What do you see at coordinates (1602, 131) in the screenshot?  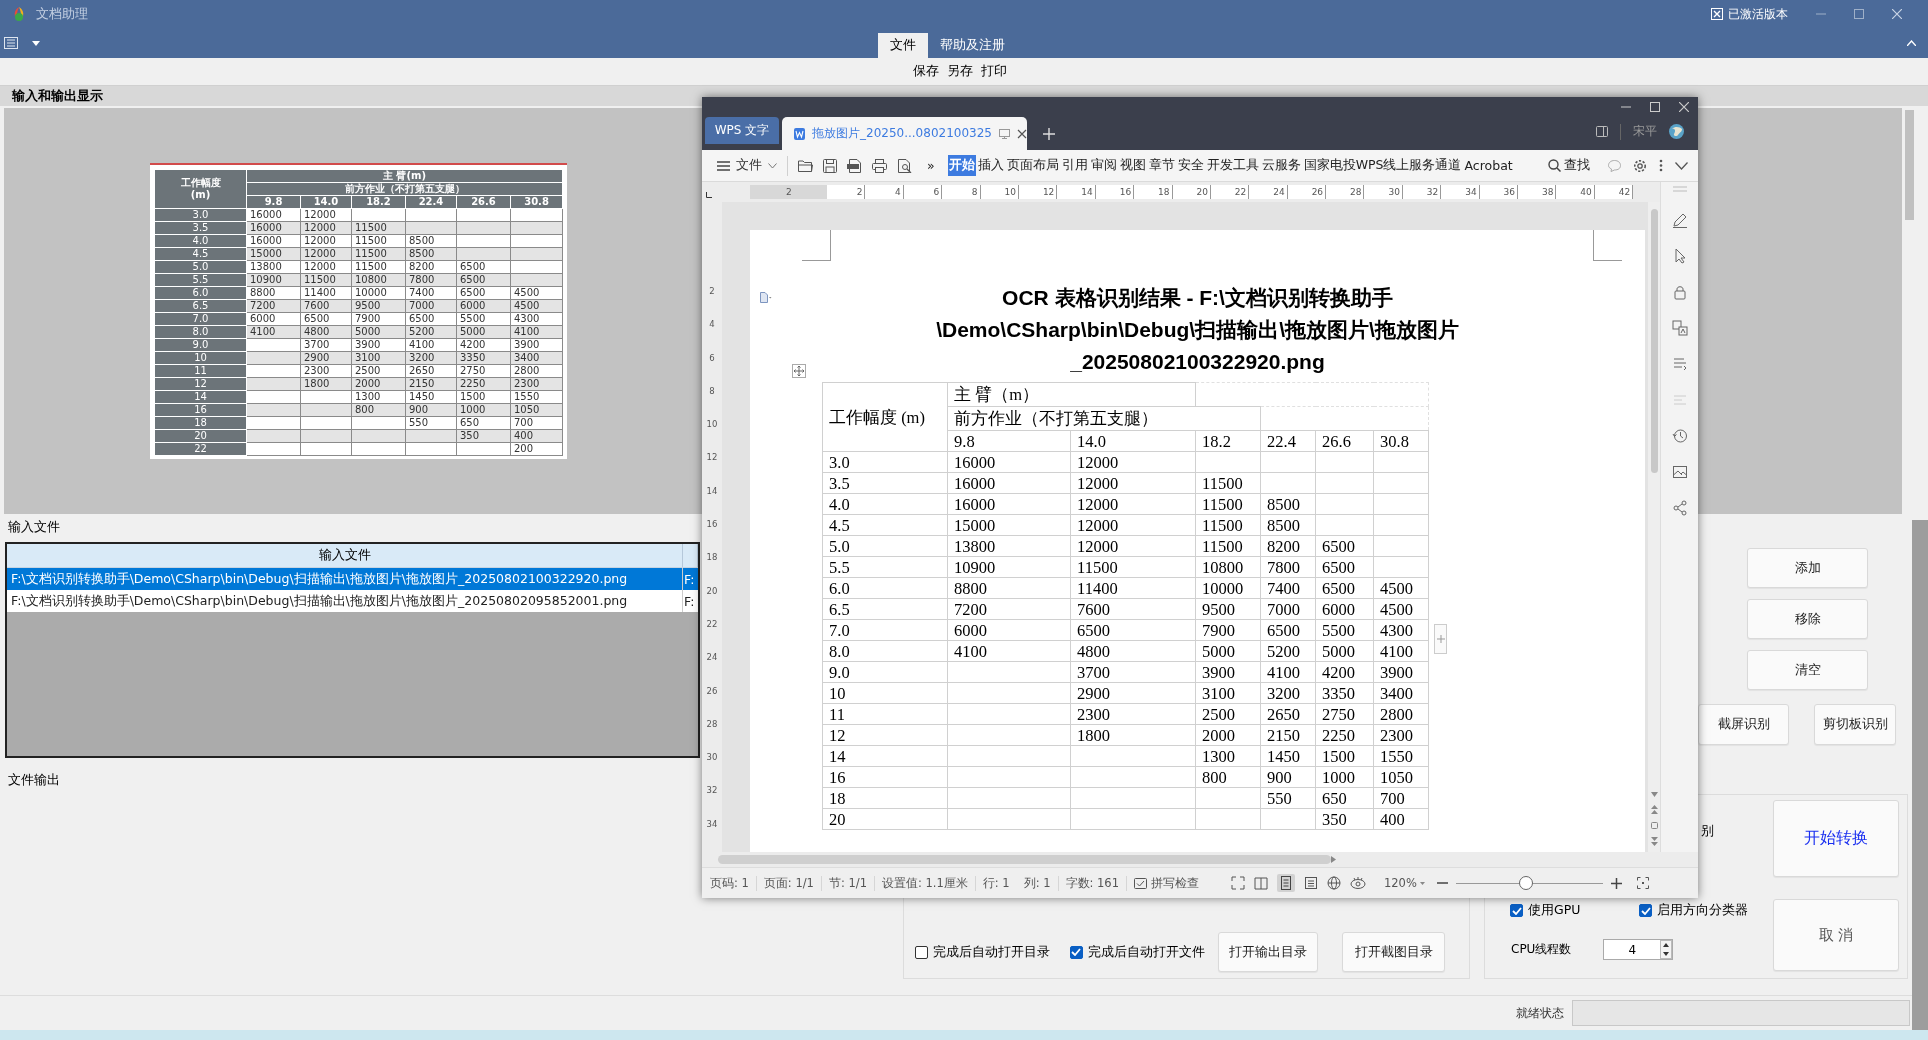 I see `panel-icon` at bounding box center [1602, 131].